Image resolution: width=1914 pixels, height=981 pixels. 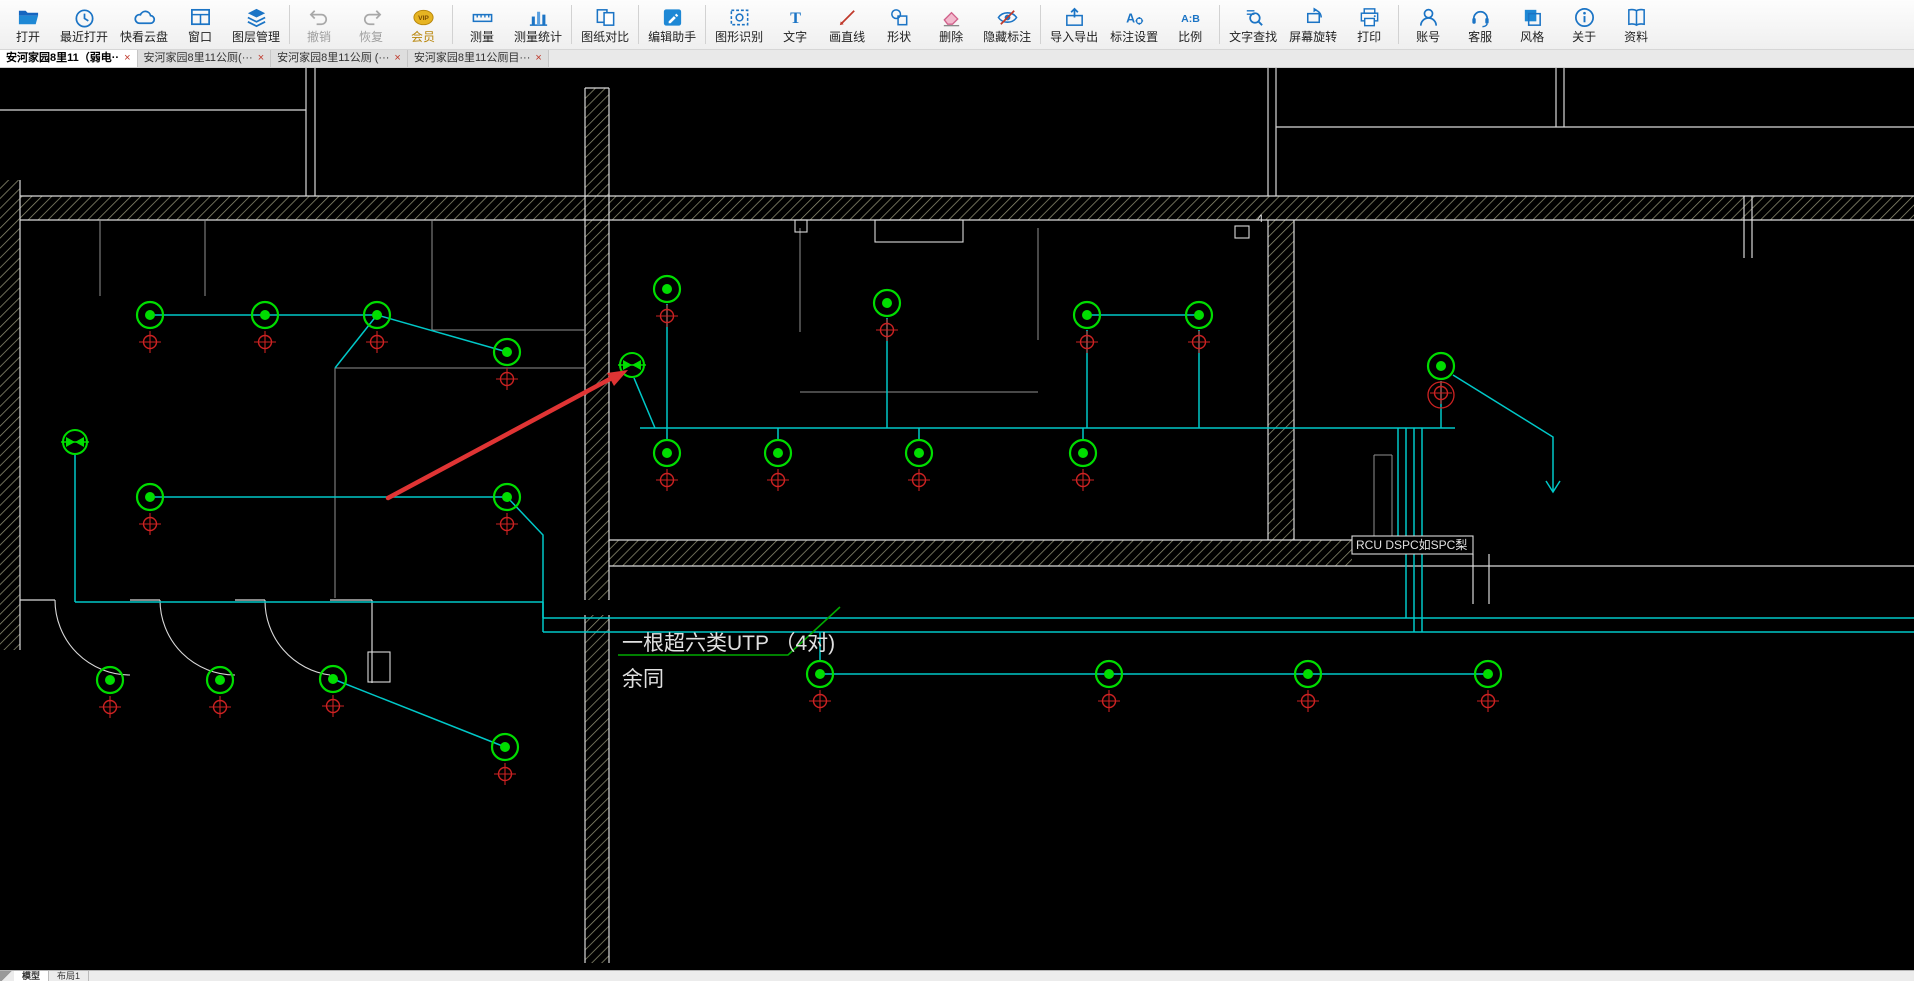 I want to click on toolbar-label: 文字, so click(x=795, y=37).